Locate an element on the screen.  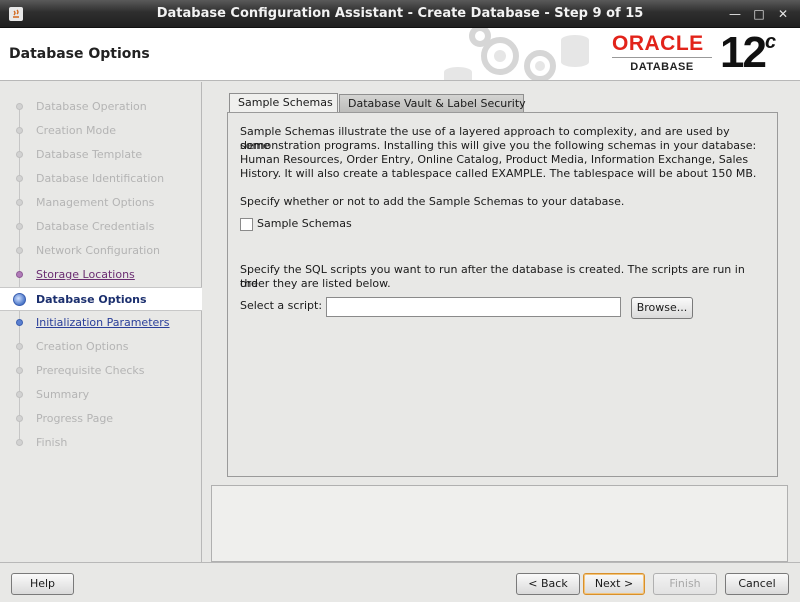
page-title: Database Options is located at coordinates (79, 54).